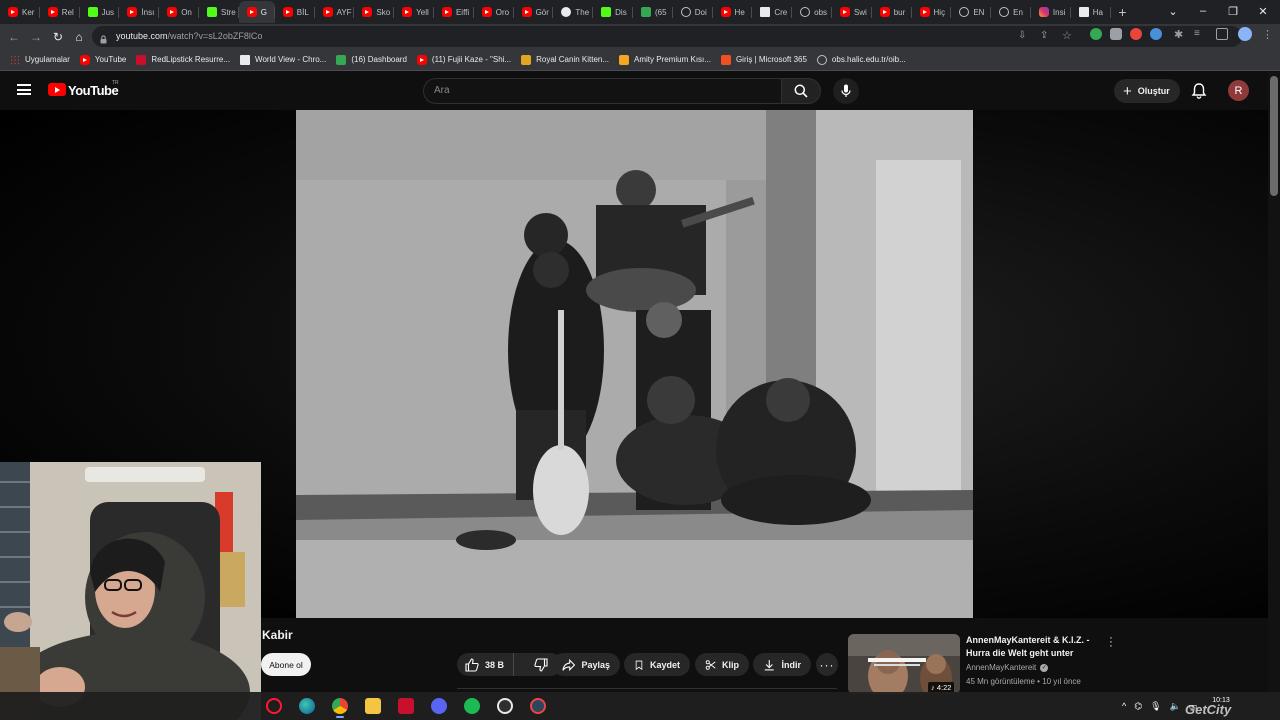 The height and width of the screenshot is (720, 1280). What do you see at coordinates (1156, 34) in the screenshot?
I see `extension-audio-icon` at bounding box center [1156, 34].